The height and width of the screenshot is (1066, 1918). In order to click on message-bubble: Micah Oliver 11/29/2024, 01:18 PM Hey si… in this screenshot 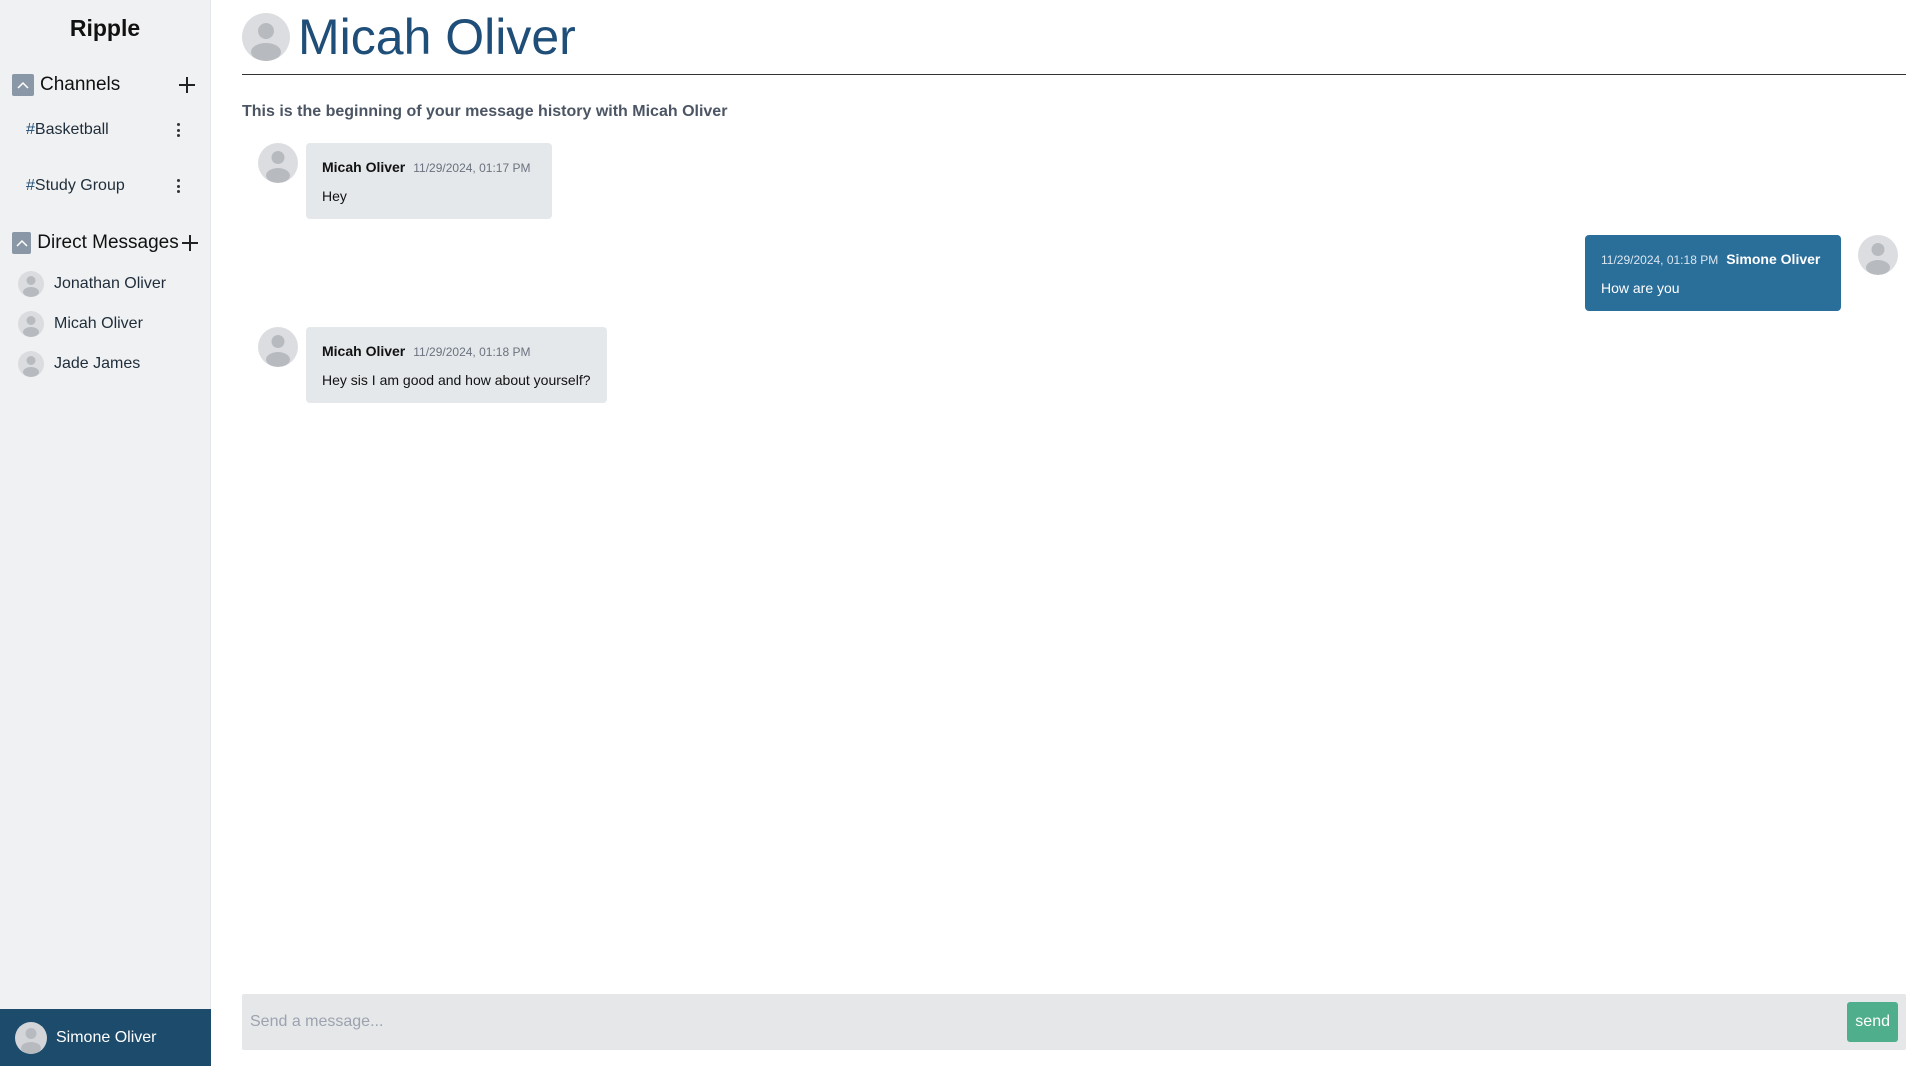, I will do `click(456, 365)`.